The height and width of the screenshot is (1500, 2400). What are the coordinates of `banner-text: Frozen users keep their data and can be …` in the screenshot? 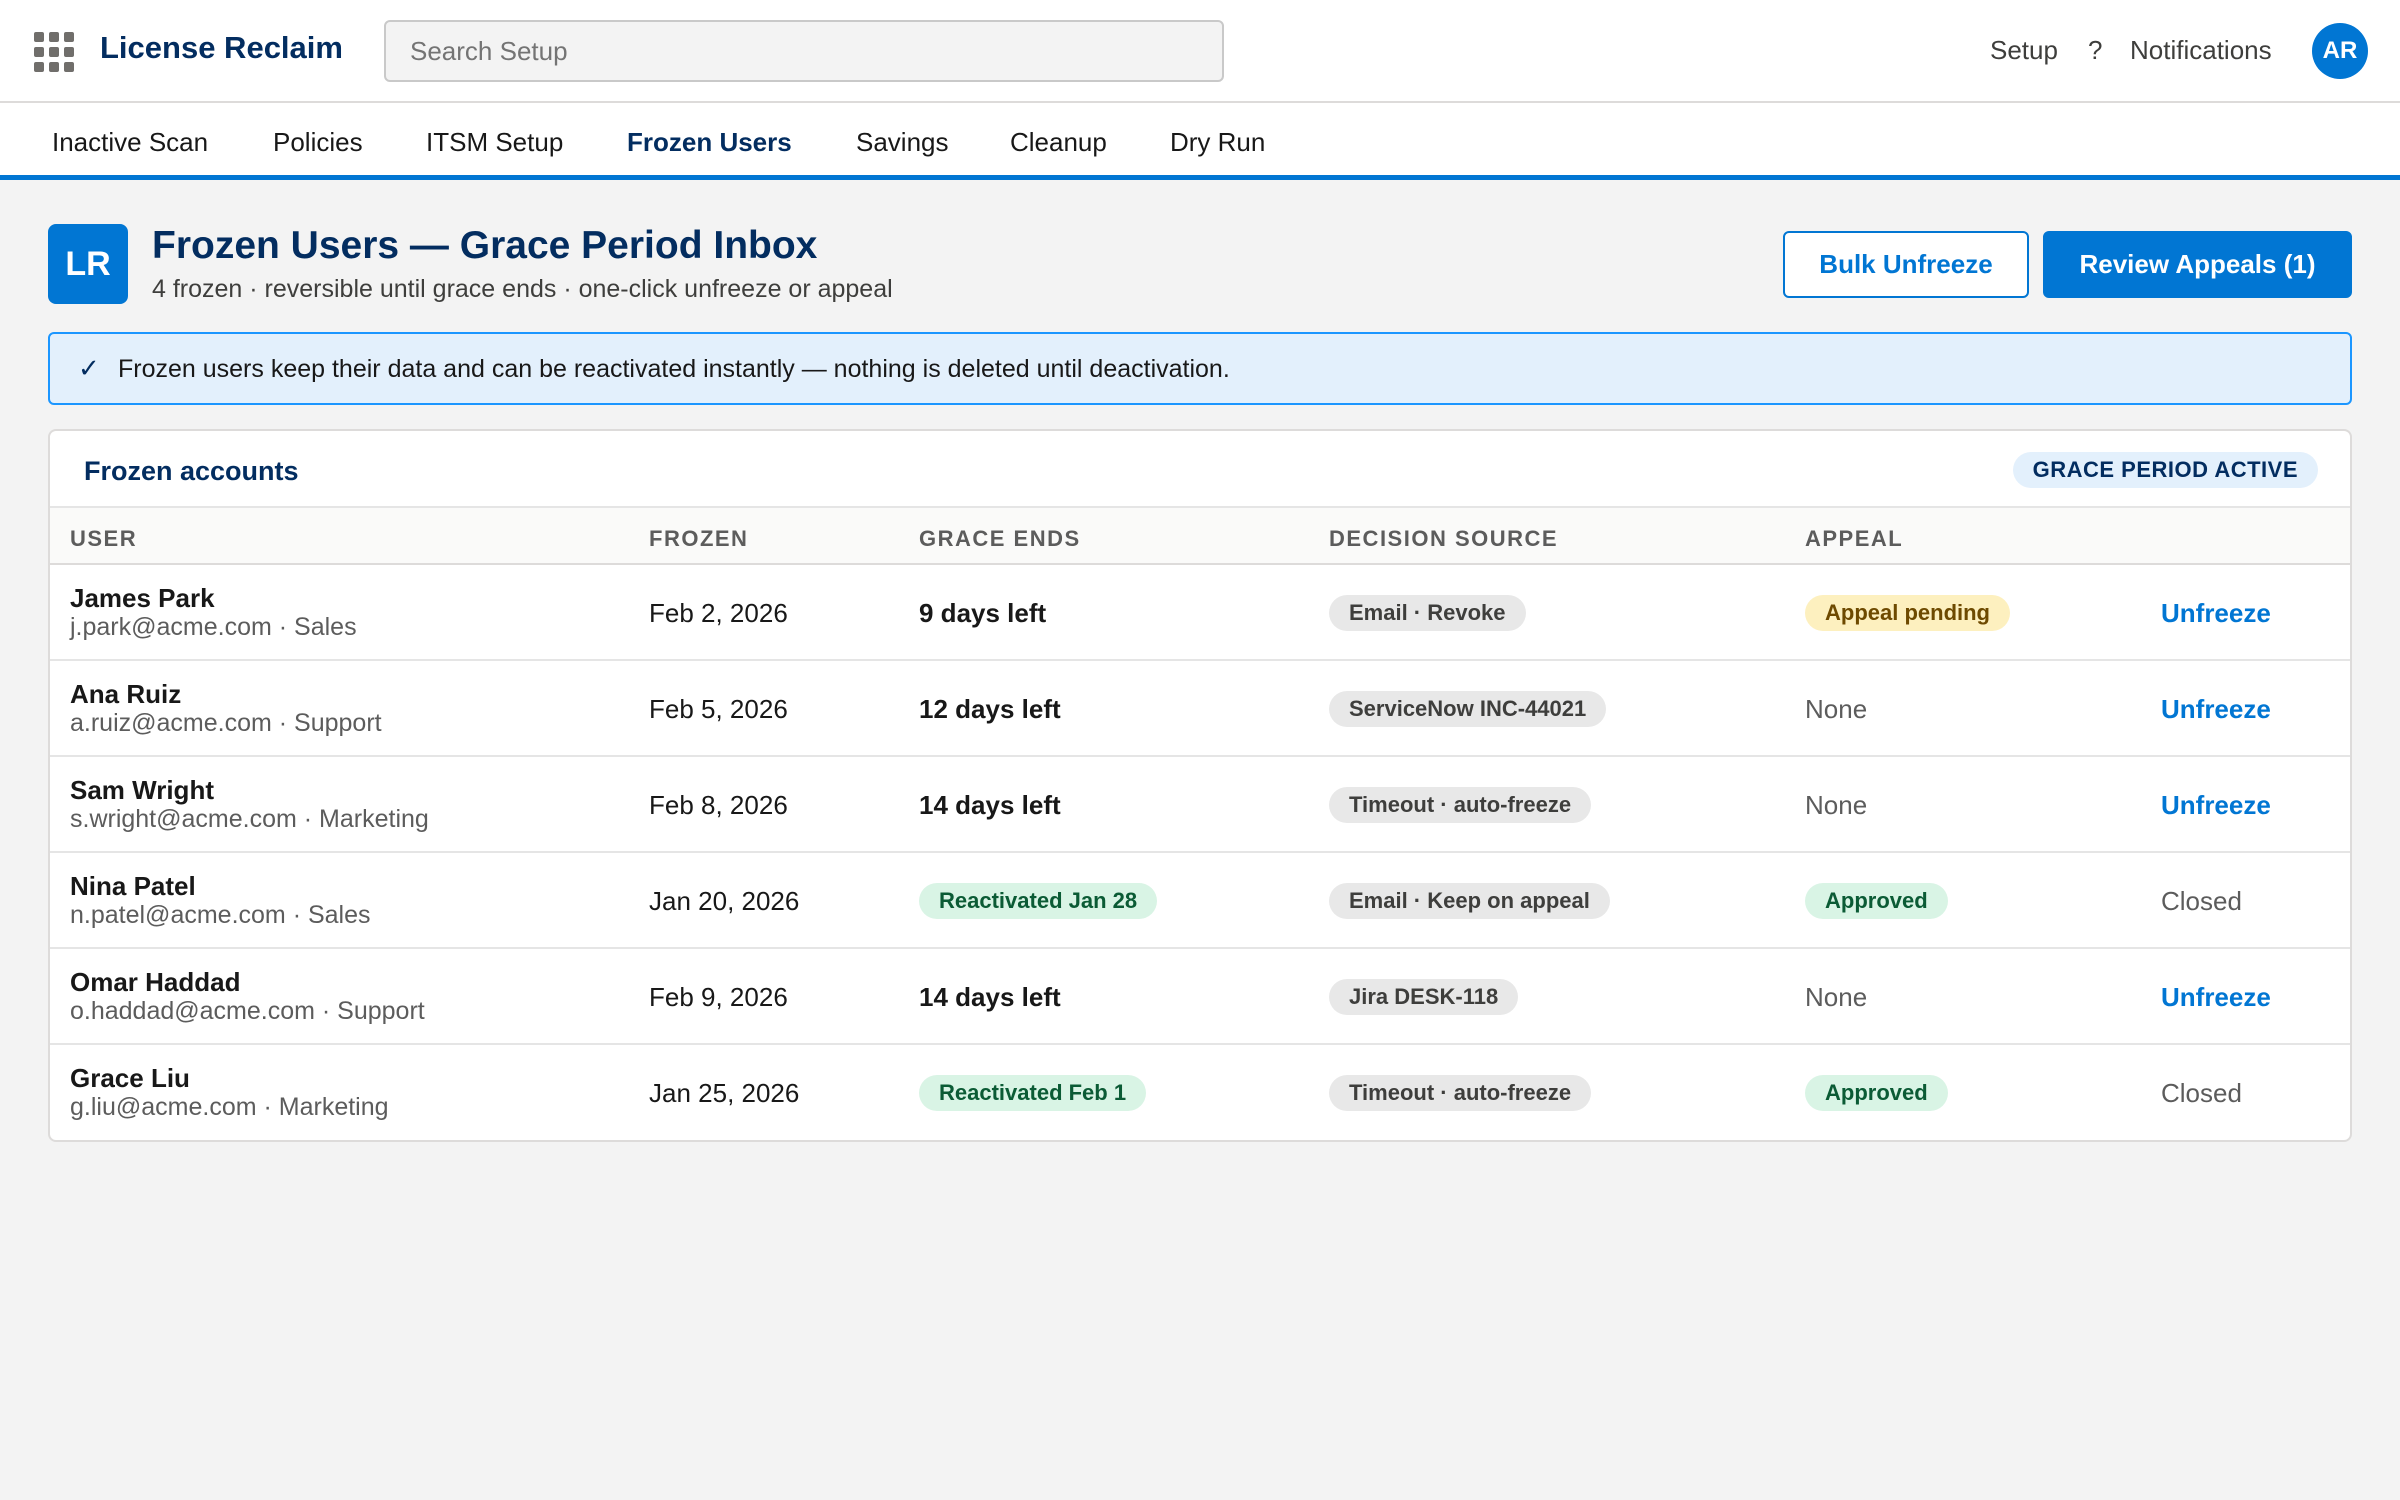 It's located at (674, 369).